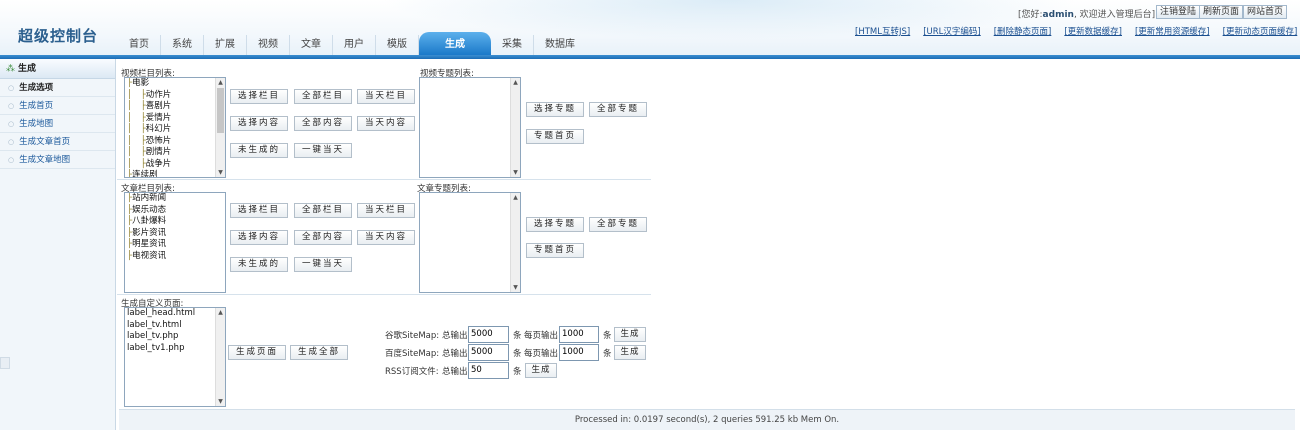 The image size is (1300, 430). Describe the element at coordinates (175, 222) in the screenshot. I see `list-option: ├八卦爆料` at that location.